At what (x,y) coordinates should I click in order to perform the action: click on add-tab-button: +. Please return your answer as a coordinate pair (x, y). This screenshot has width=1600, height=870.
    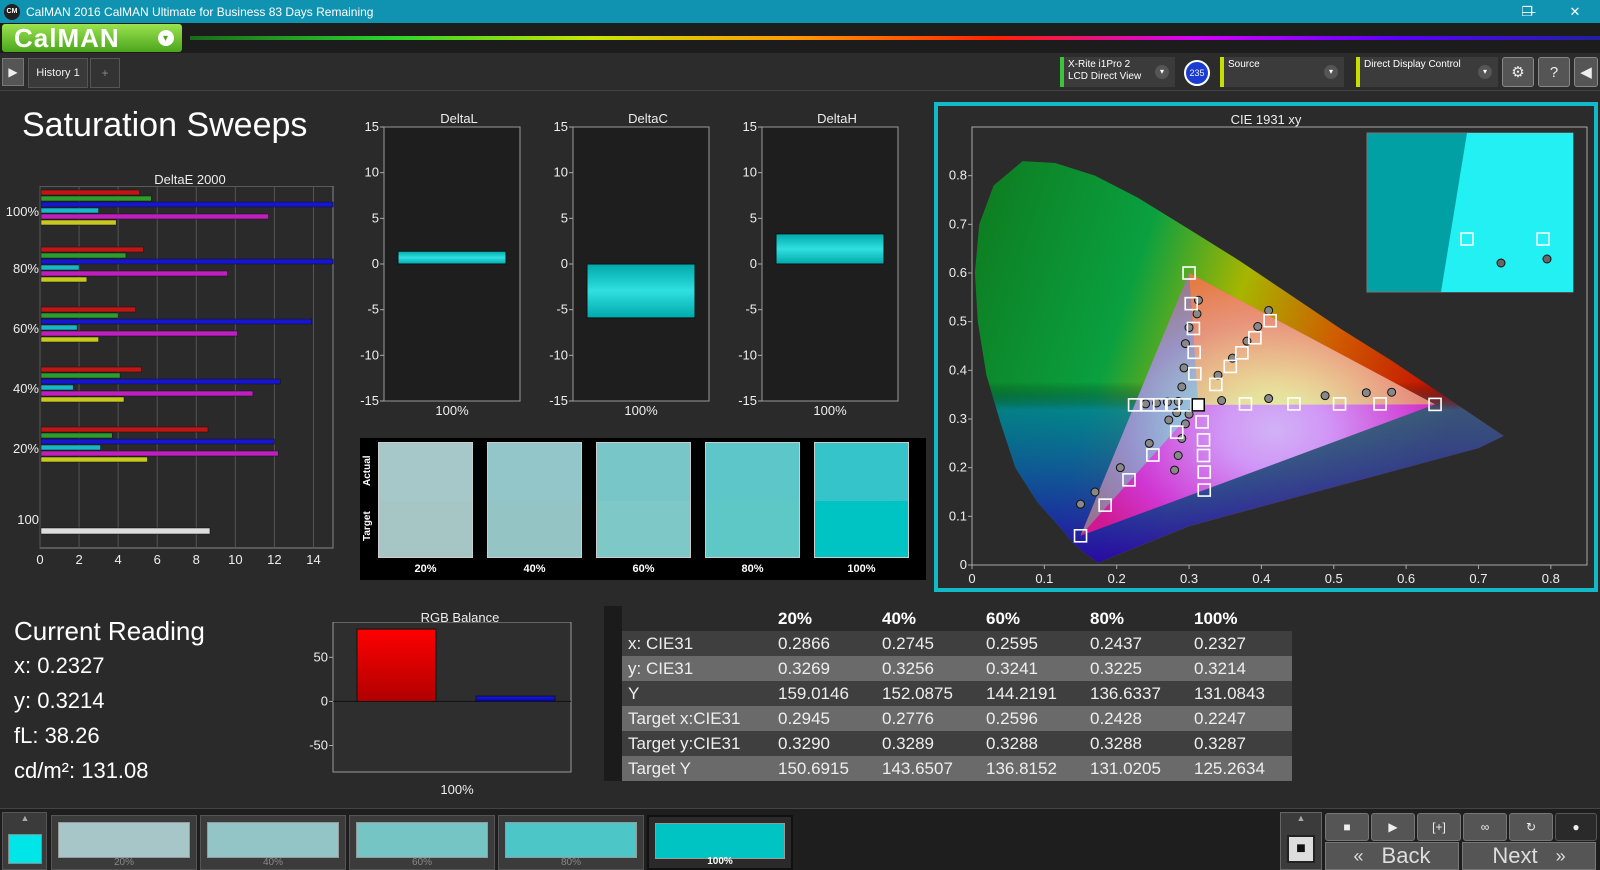
    Looking at the image, I should click on (105, 73).